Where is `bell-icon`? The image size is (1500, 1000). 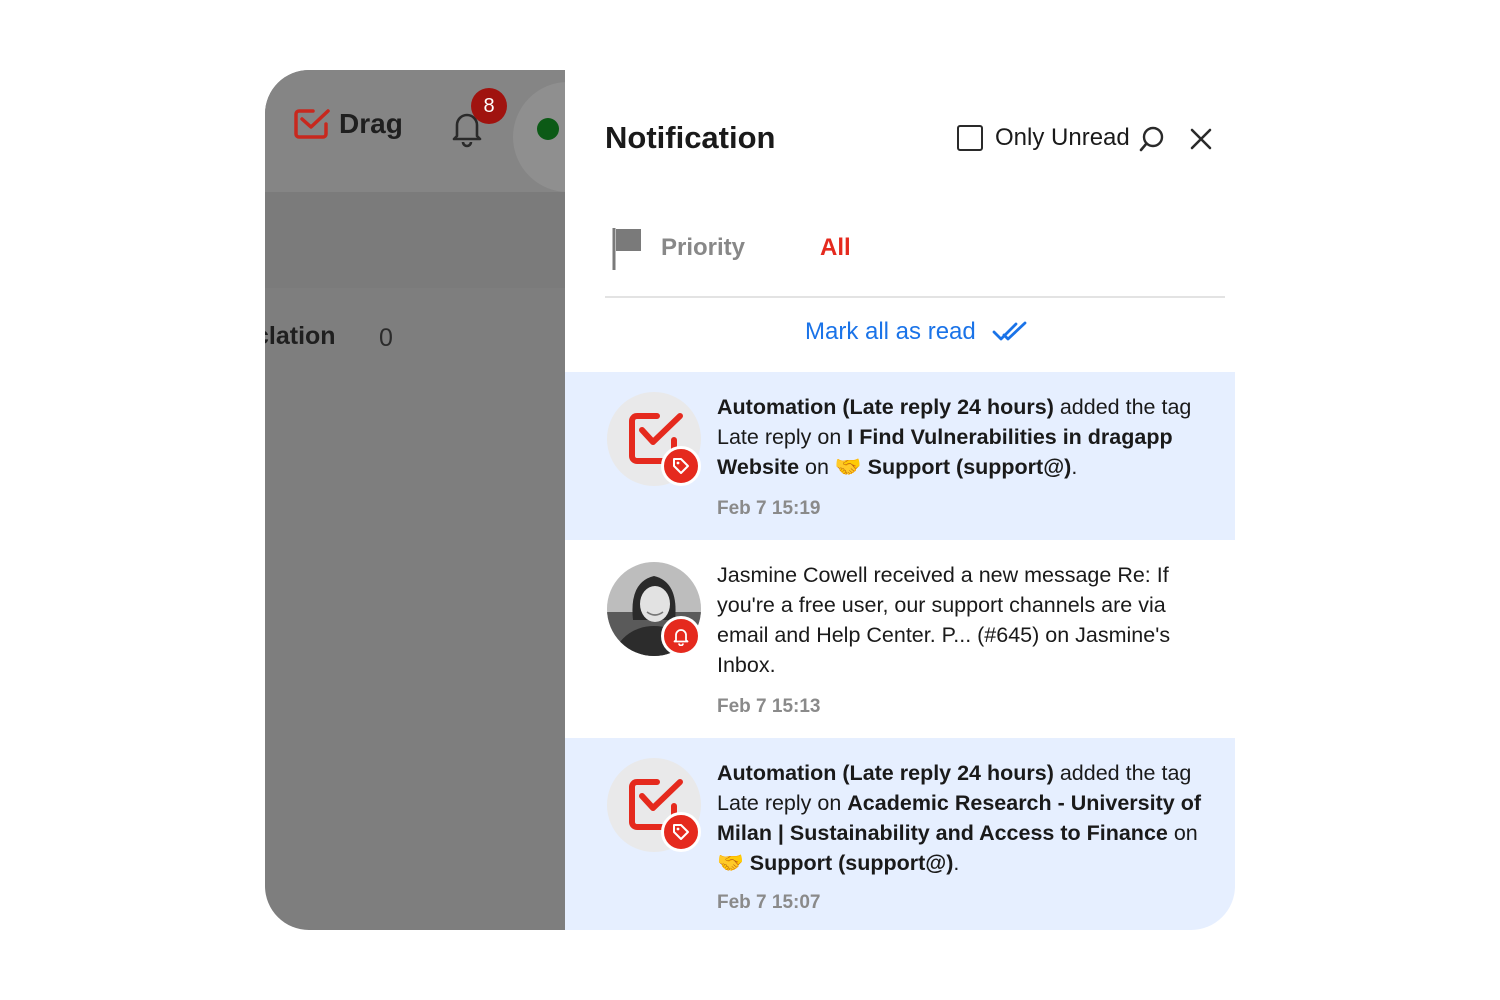
bell-icon is located at coordinates (681, 637).